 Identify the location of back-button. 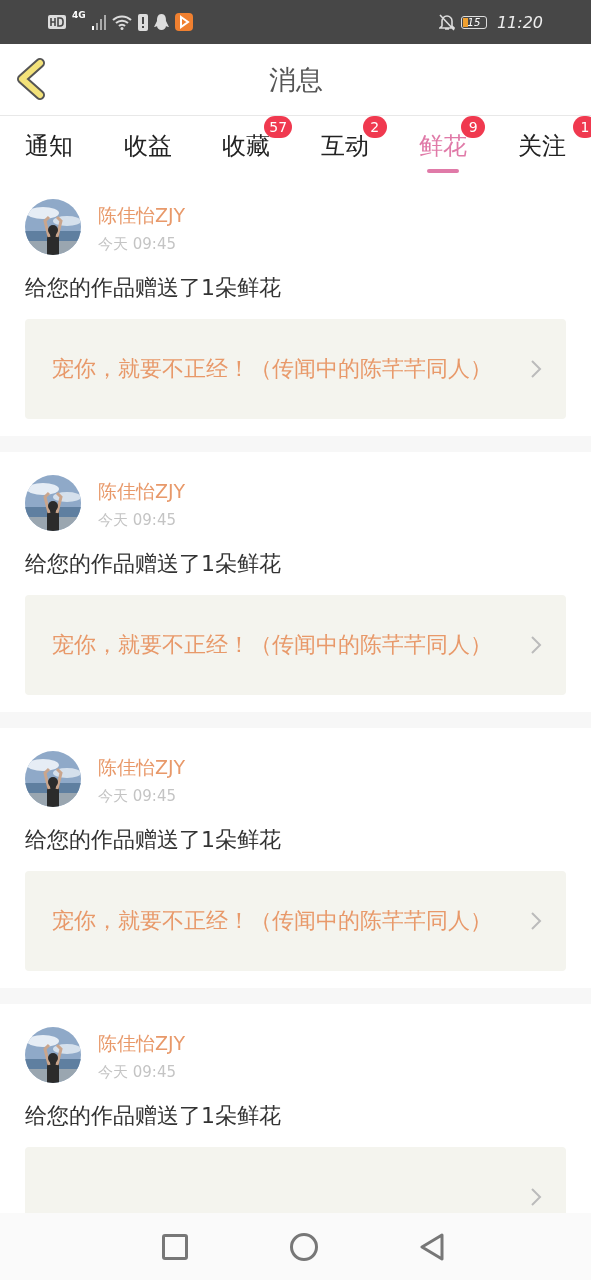
(31, 79).